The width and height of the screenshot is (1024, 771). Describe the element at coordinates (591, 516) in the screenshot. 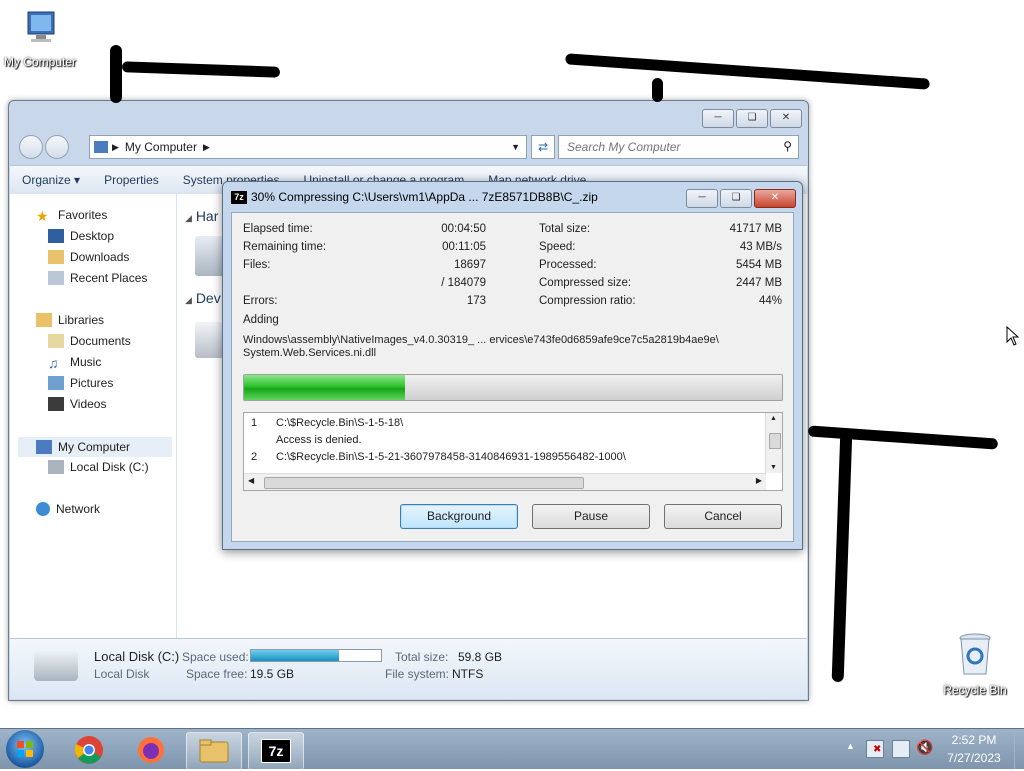

I see `pause-button: Pause` at that location.